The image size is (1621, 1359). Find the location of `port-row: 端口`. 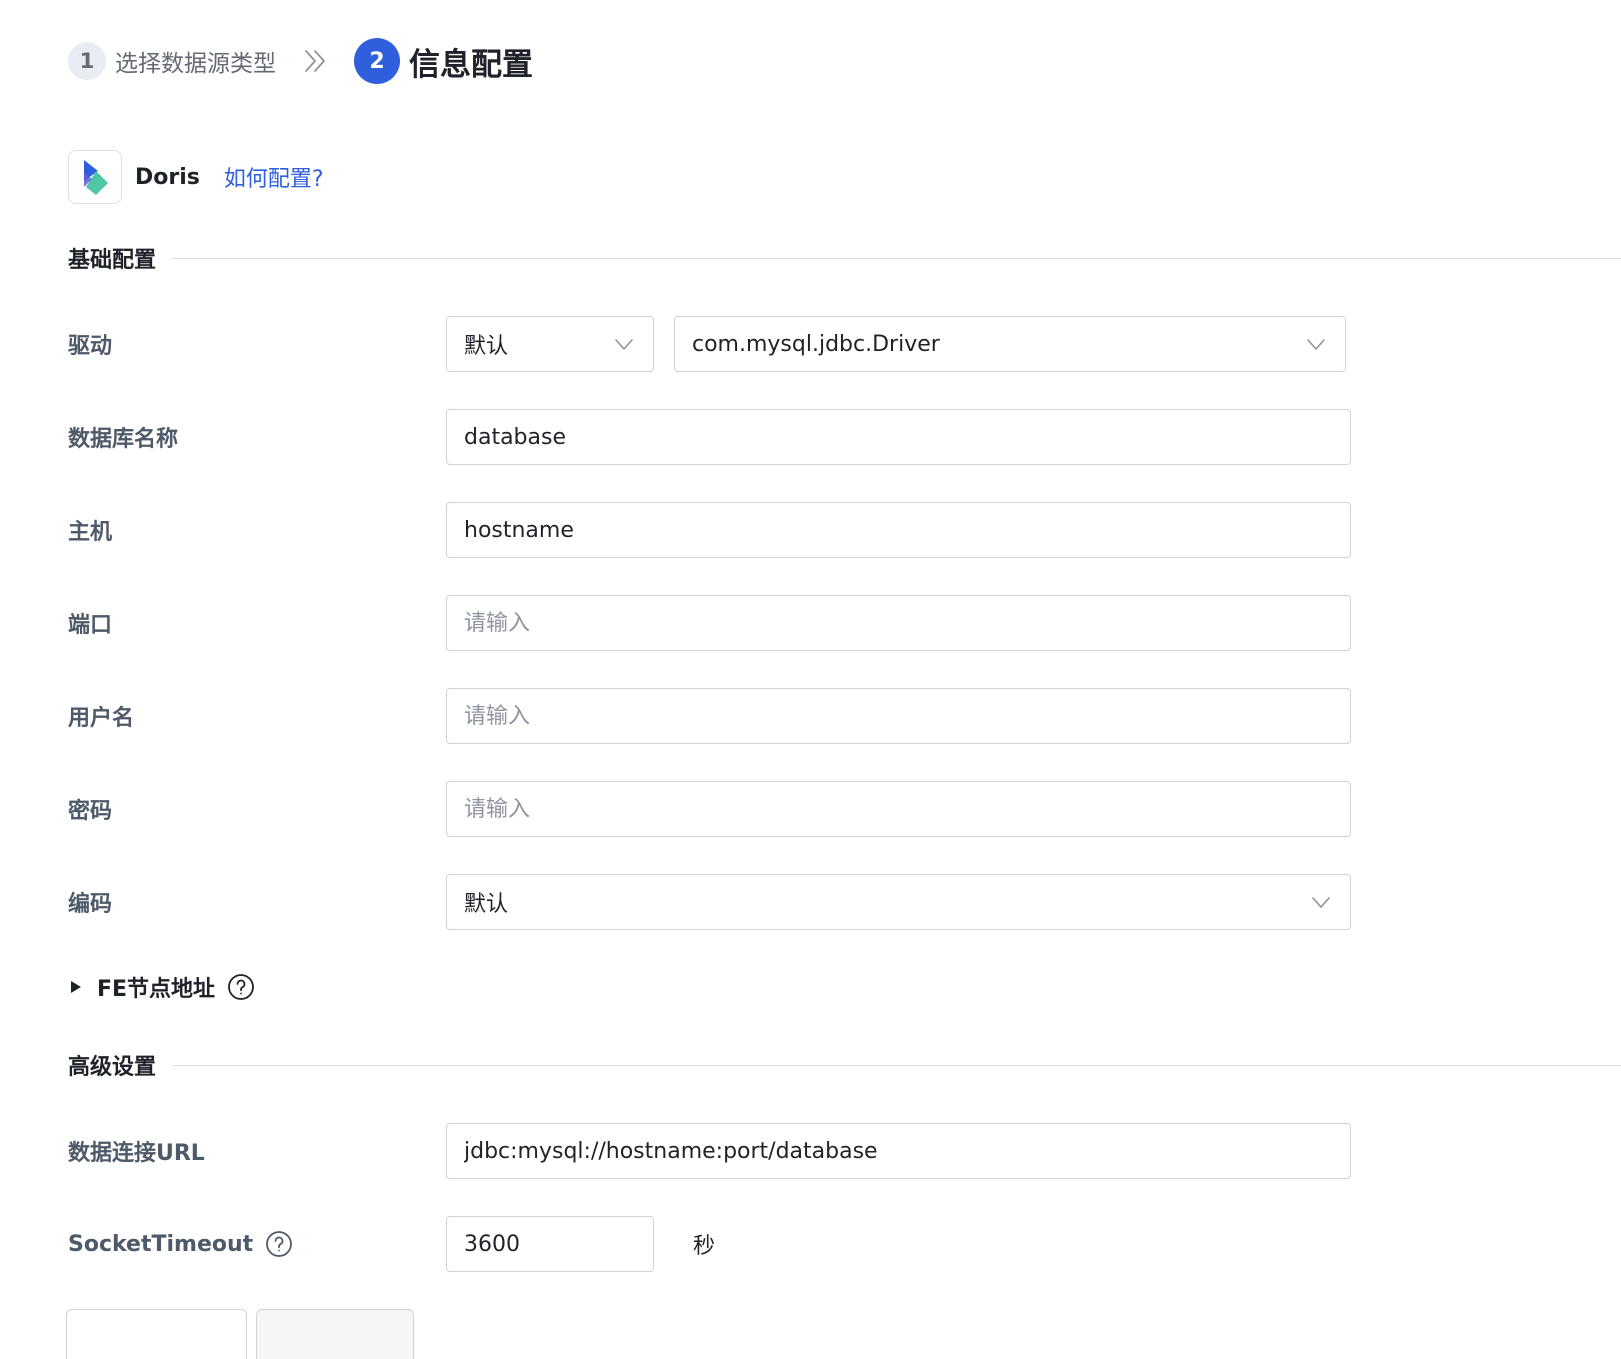

port-row: 端口 is located at coordinates (844, 623).